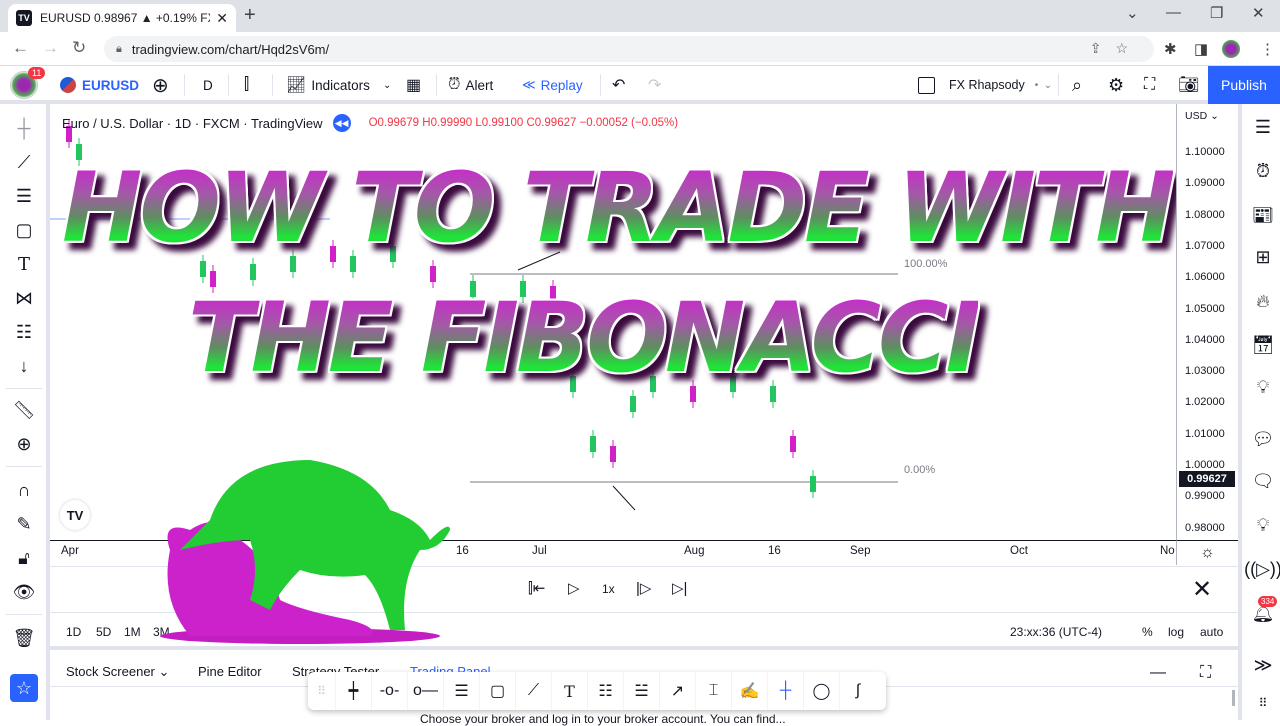 This screenshot has width=1280, height=726. I want to click on browser-tab: TV EURUSD 0.98967 ▲ +0.19% FX F ✕, so click(122, 18).